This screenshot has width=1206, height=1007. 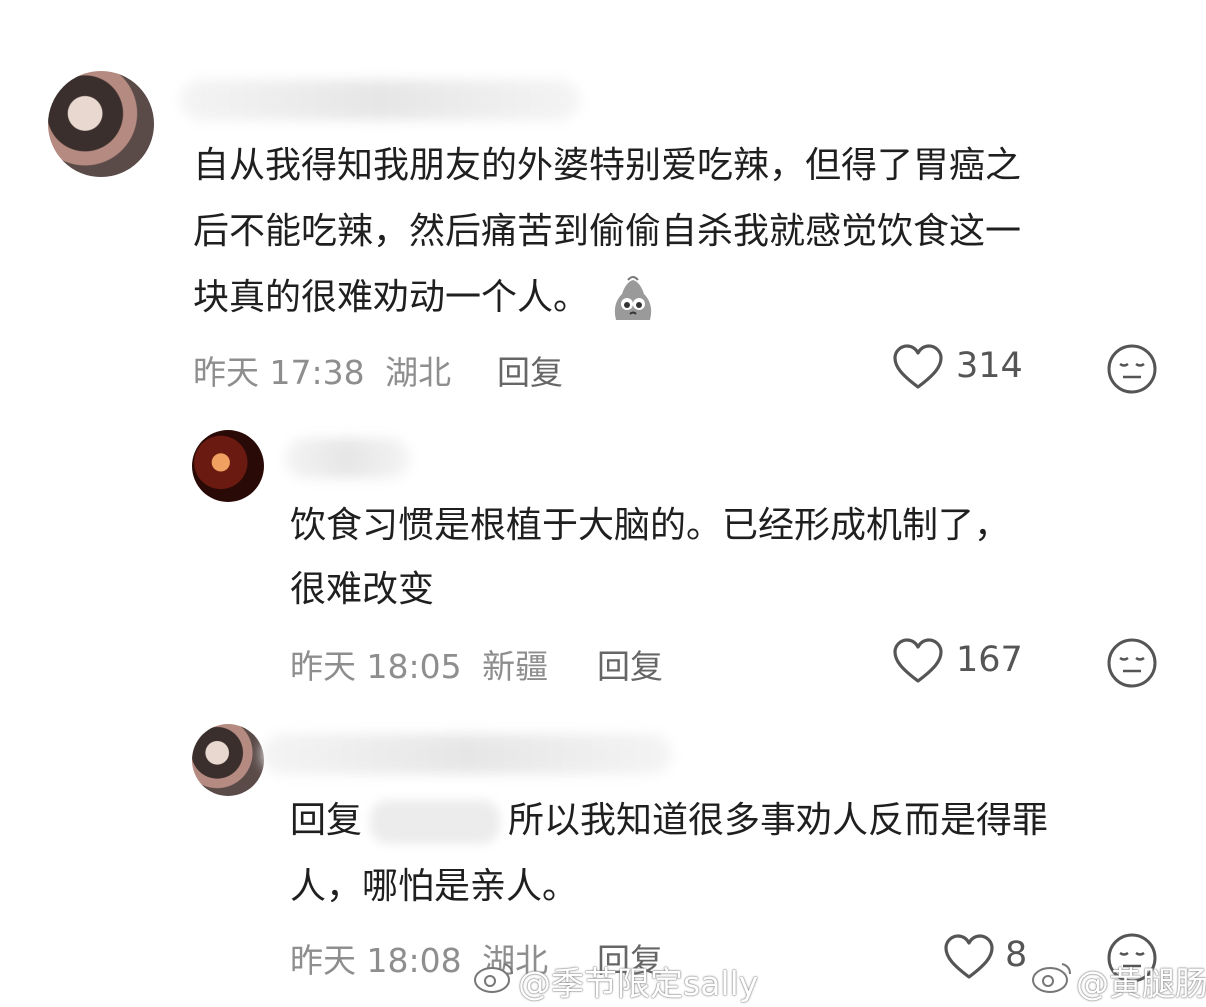 What do you see at coordinates (669, 821) in the screenshot?
I see `comment-text-line: 回复 所以我知道很多事劝人反而是得罪` at bounding box center [669, 821].